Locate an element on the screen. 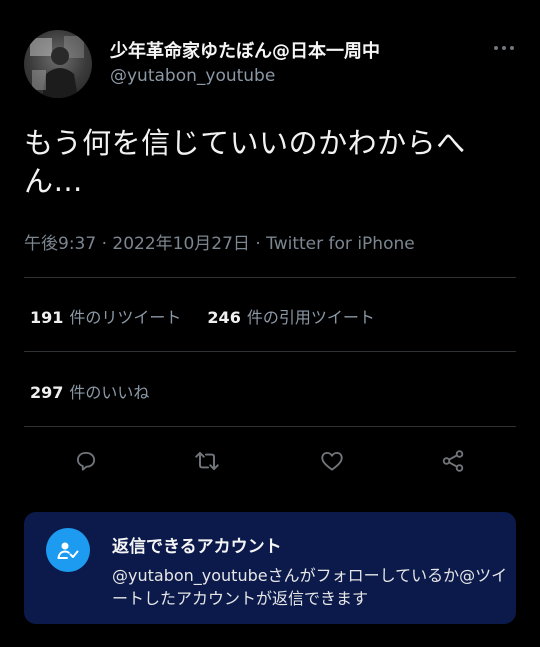 The image size is (540, 647). retweet-count: 191 件のリツイート is located at coordinates (105, 316).